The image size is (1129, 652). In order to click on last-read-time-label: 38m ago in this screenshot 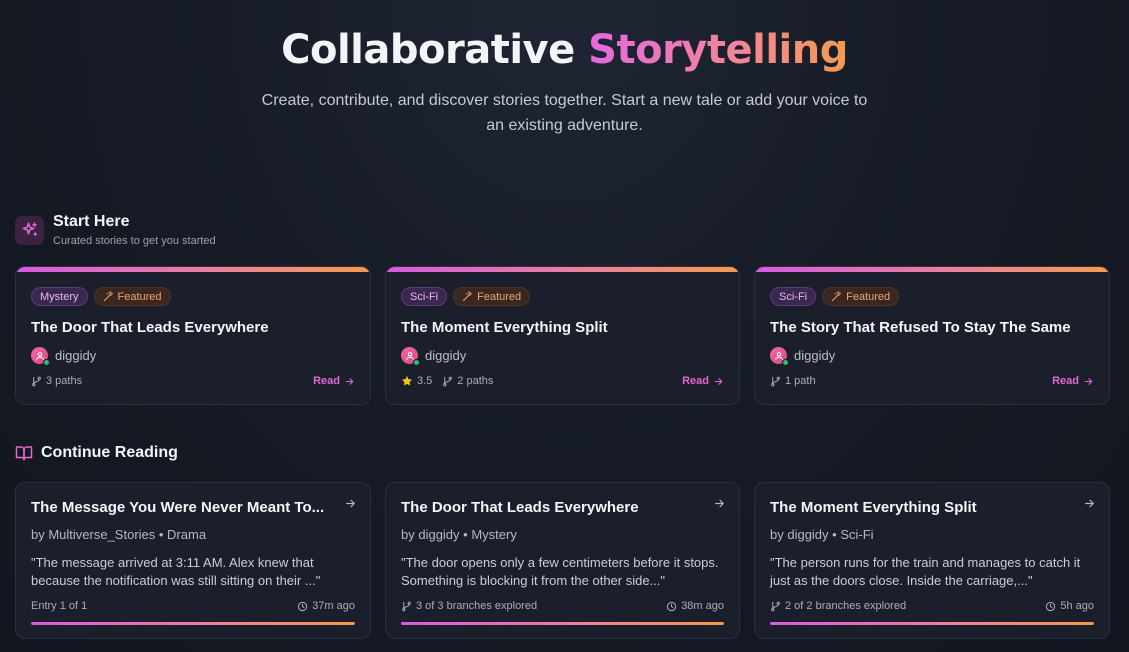, I will do `click(702, 606)`.